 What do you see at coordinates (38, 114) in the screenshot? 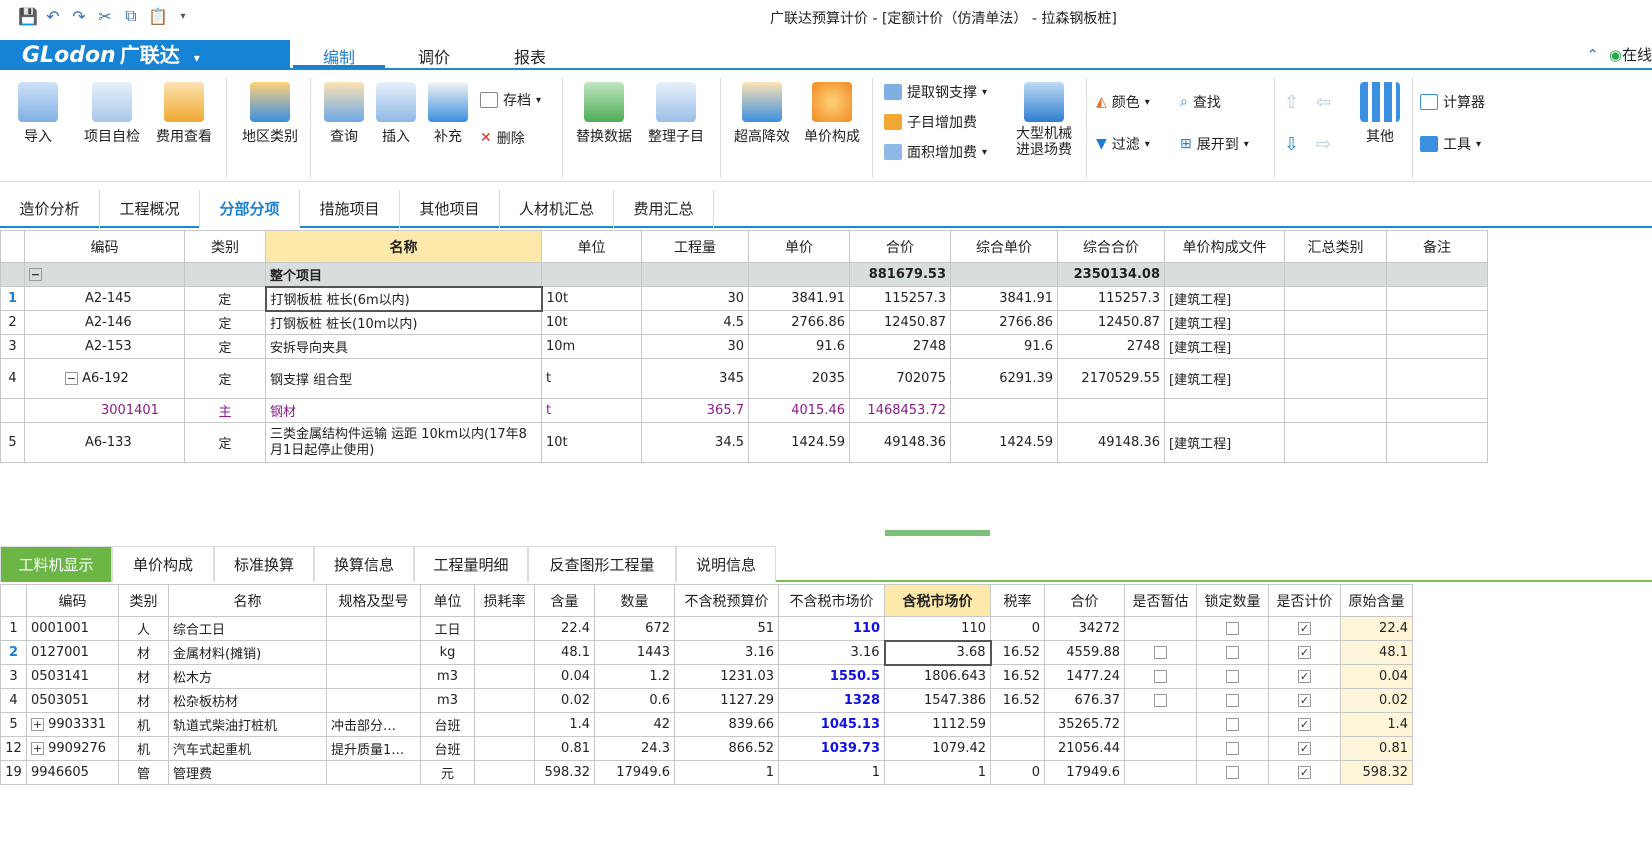
I see `import-button: 导入` at bounding box center [38, 114].